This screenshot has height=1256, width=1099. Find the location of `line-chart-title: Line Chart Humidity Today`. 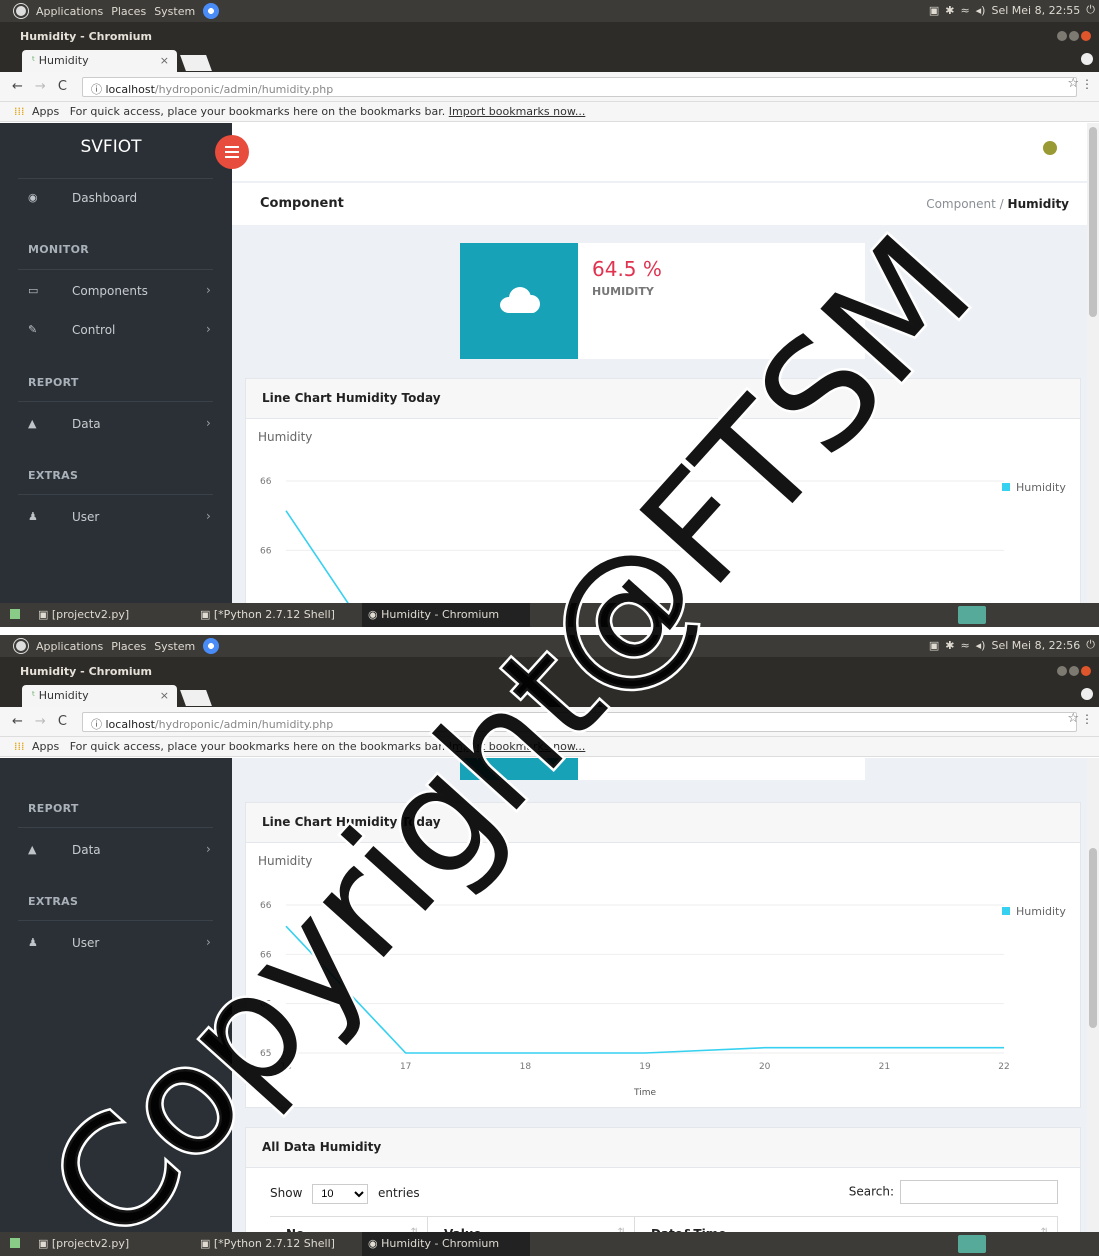

line-chart-title: Line Chart Humidity Today is located at coordinates (351, 822).